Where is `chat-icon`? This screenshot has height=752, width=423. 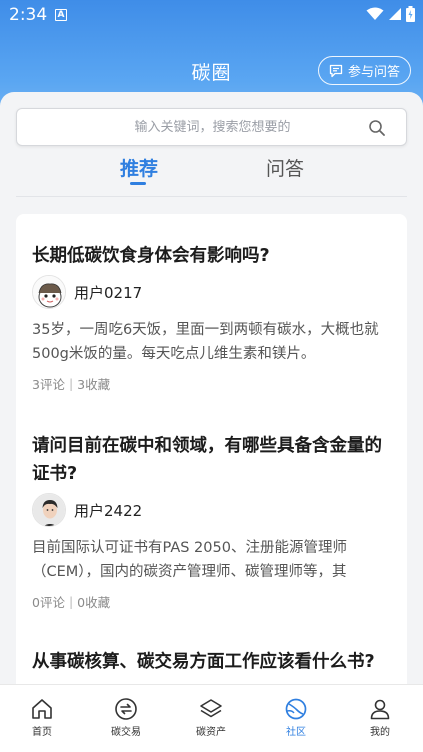
chat-icon is located at coordinates (336, 70).